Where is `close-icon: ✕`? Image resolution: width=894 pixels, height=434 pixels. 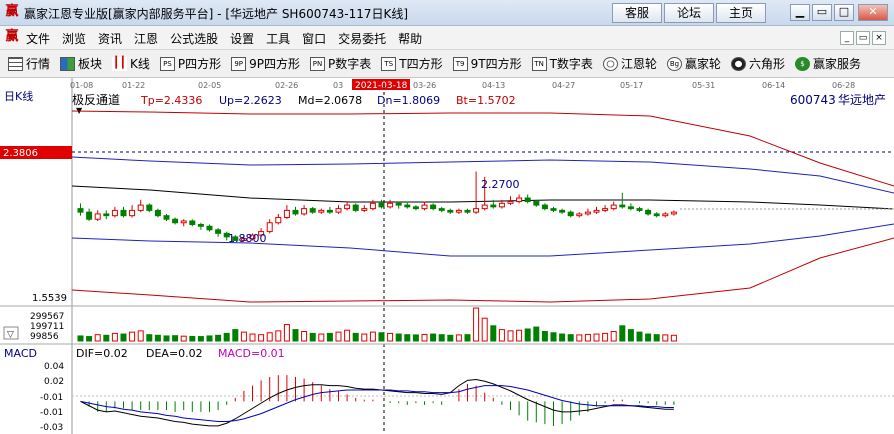
close-icon: ✕ is located at coordinates (873, 12).